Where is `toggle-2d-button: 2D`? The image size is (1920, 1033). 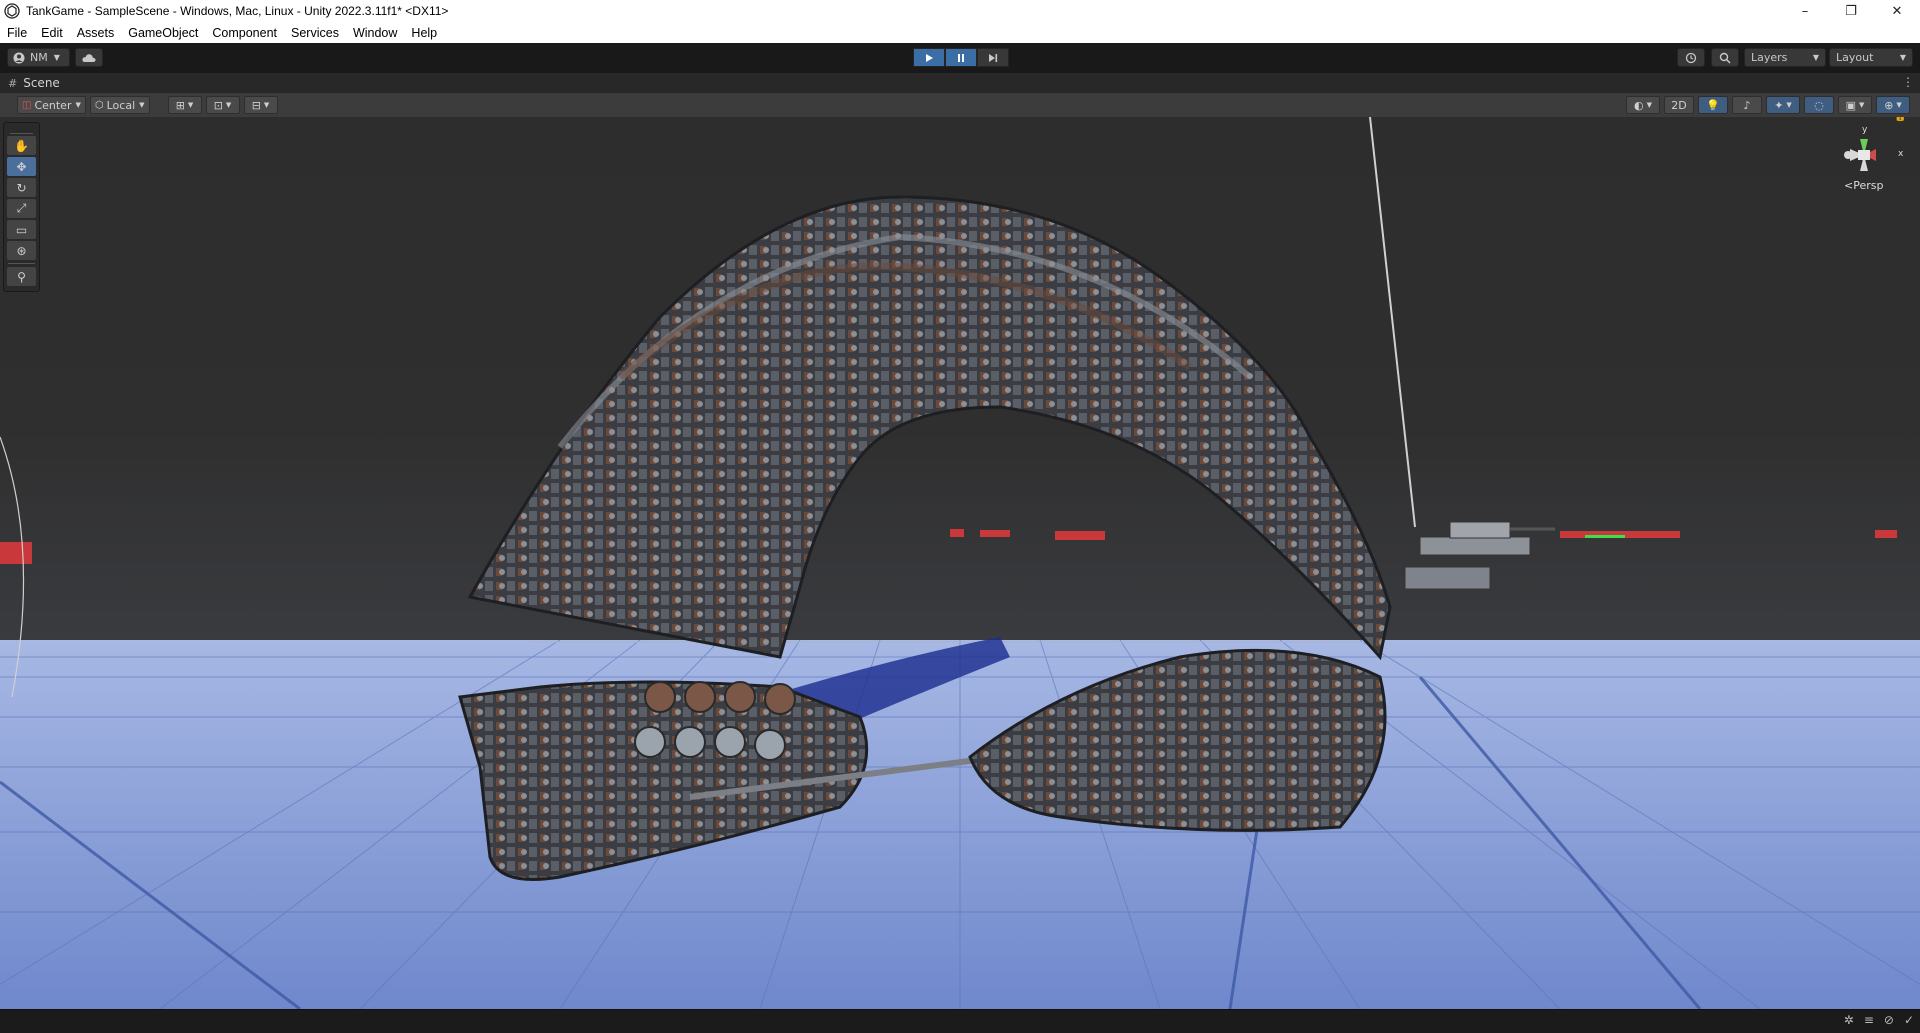
toggle-2d-button: 2D is located at coordinates (1679, 105).